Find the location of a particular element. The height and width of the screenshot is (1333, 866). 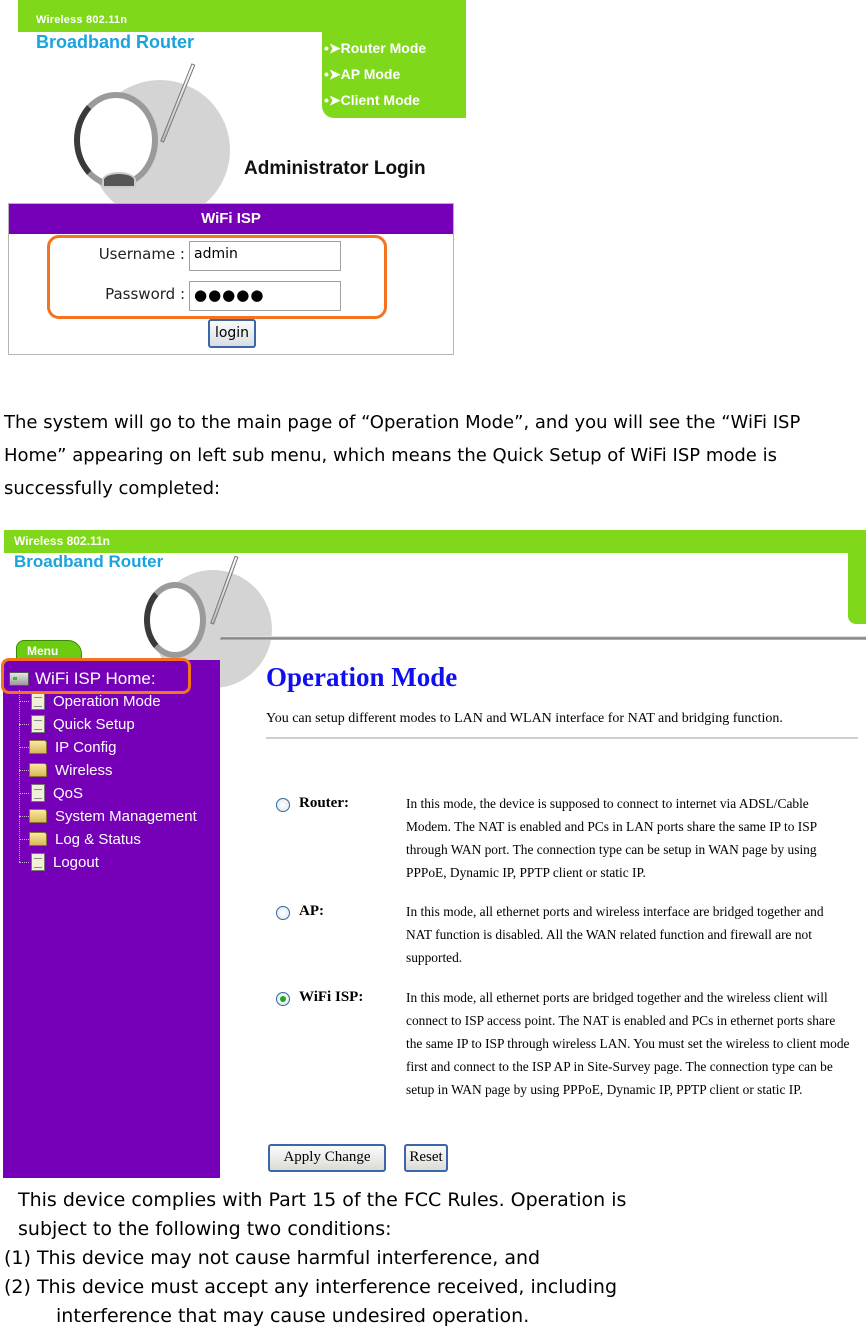

sidebar-item-label: Operation Mode is located at coordinates (107, 701).